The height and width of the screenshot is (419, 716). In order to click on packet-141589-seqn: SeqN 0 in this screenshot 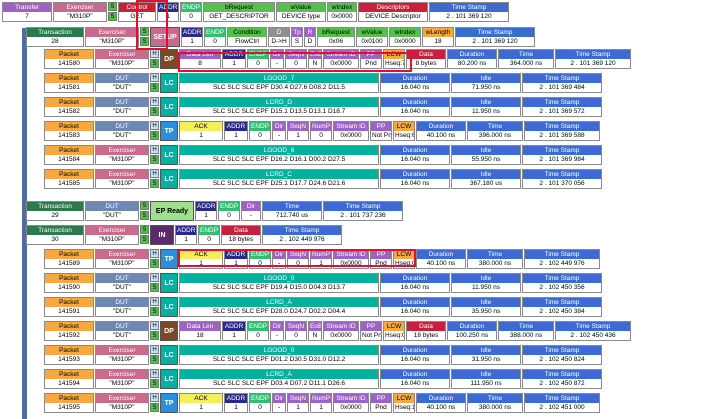, I will do `click(298, 259)`.